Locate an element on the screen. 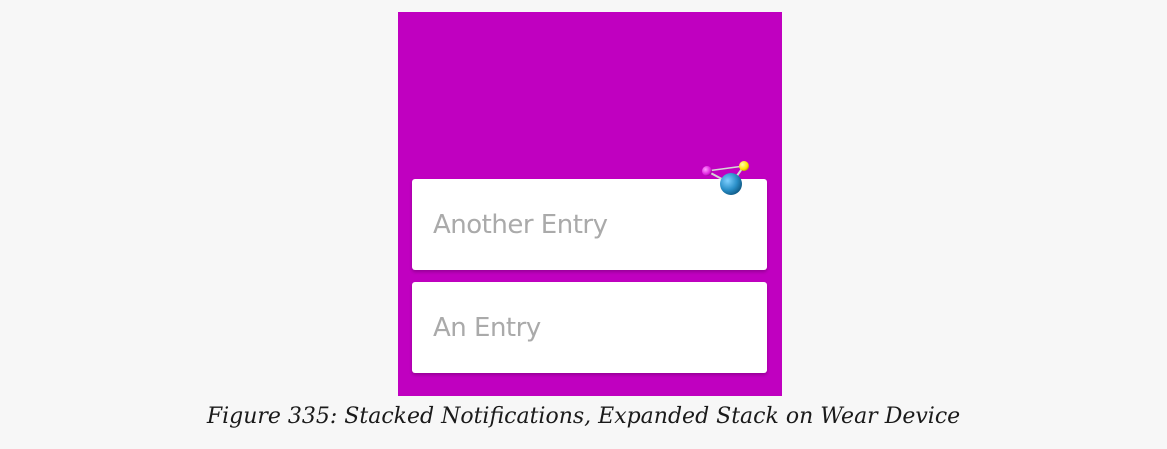  yellow-atom is located at coordinates (744, 166).